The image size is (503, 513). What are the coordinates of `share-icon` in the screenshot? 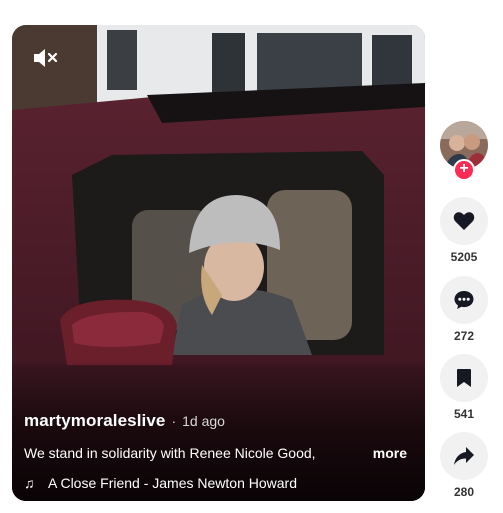 It's located at (464, 456).